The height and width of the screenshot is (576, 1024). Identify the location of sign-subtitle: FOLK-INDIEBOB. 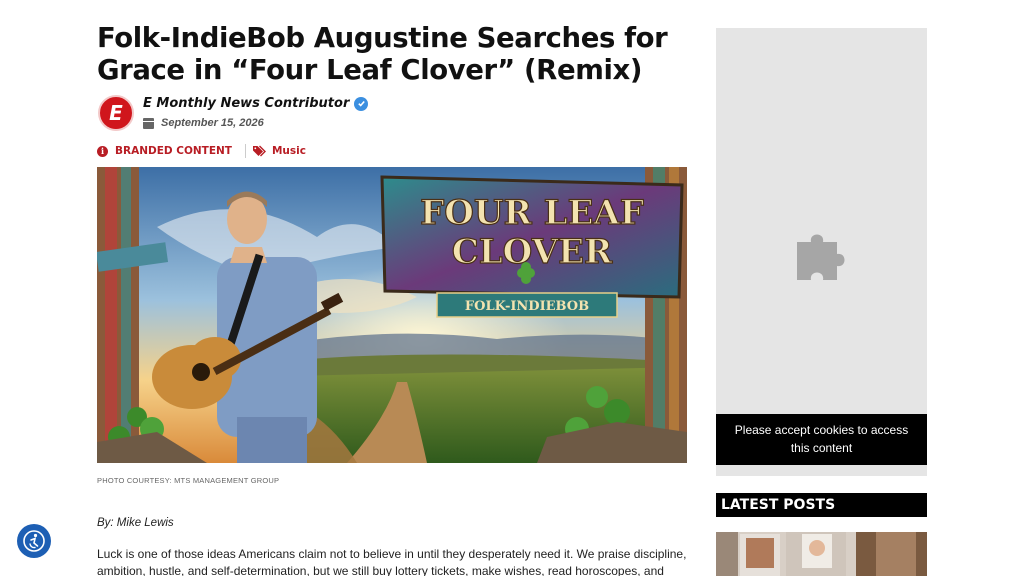
(527, 306).